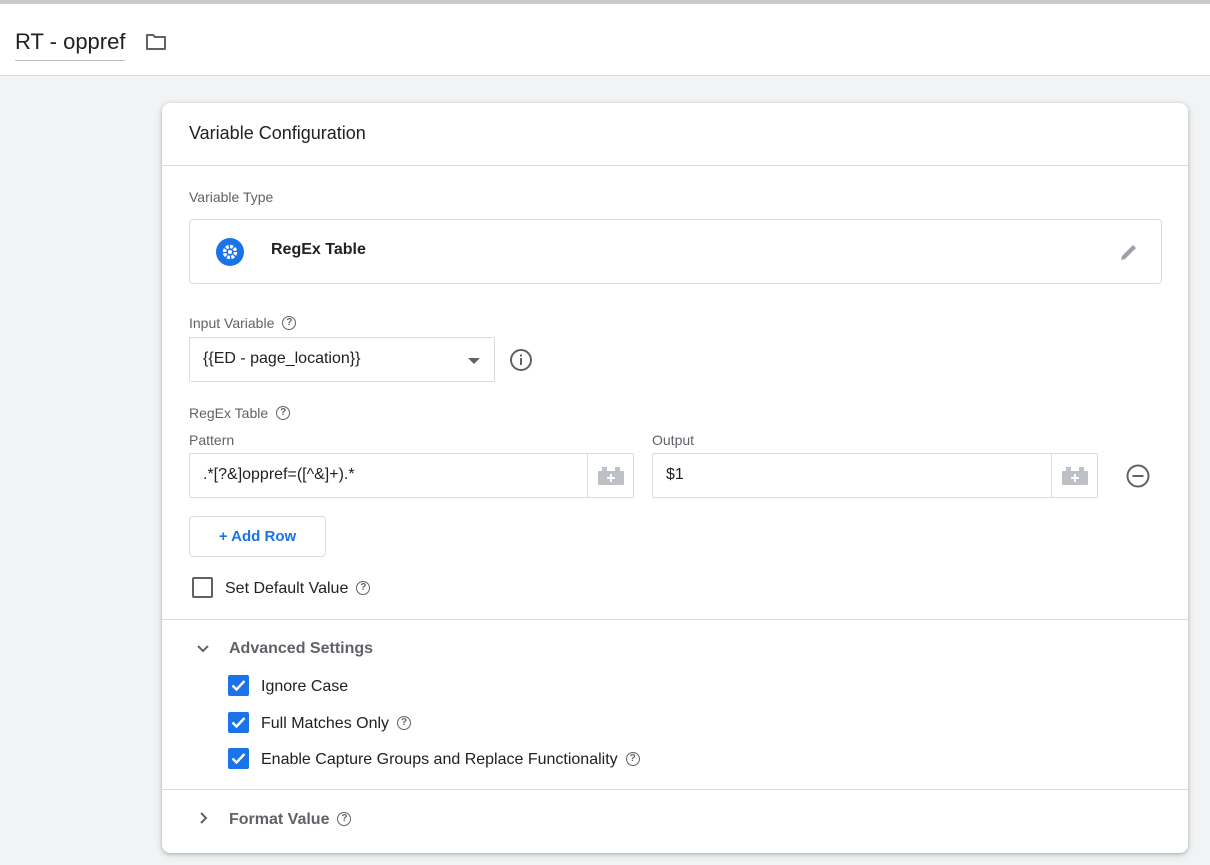 This screenshot has width=1210, height=865. I want to click on regex-table-label: RegEx Table?, so click(240, 413).